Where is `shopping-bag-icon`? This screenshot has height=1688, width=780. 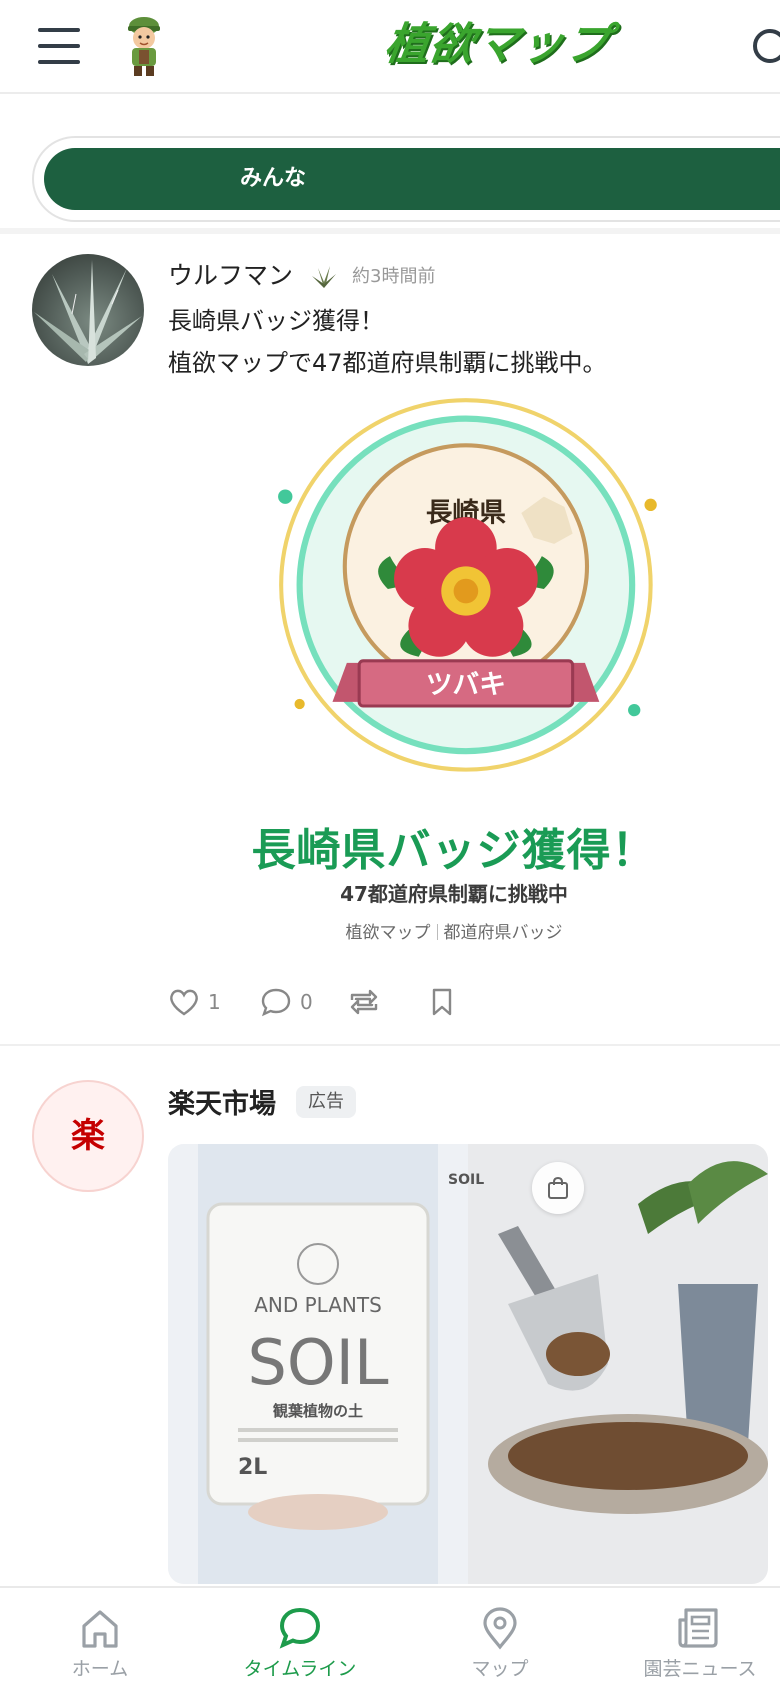 shopping-bag-icon is located at coordinates (558, 1187).